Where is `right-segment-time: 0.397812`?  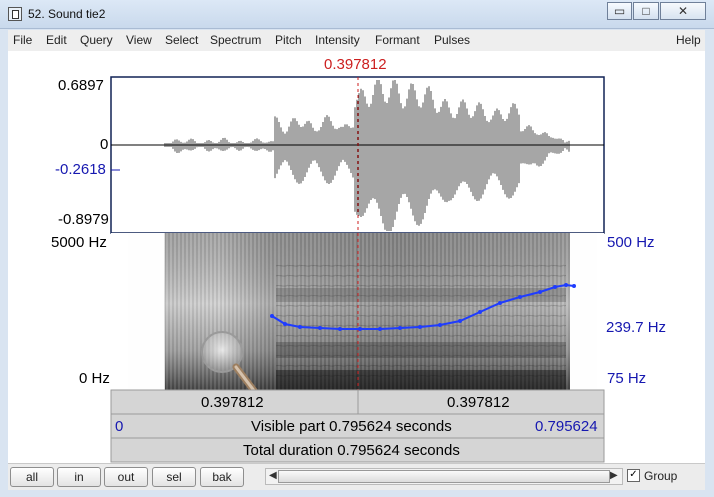 right-segment-time: 0.397812 is located at coordinates (478, 402).